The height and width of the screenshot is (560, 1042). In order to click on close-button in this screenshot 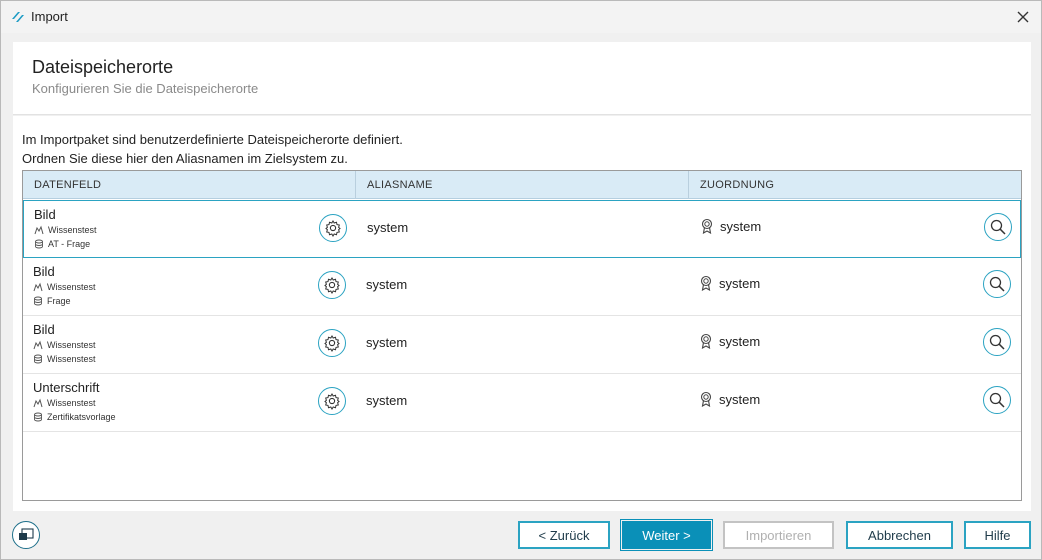, I will do `click(1023, 17)`.